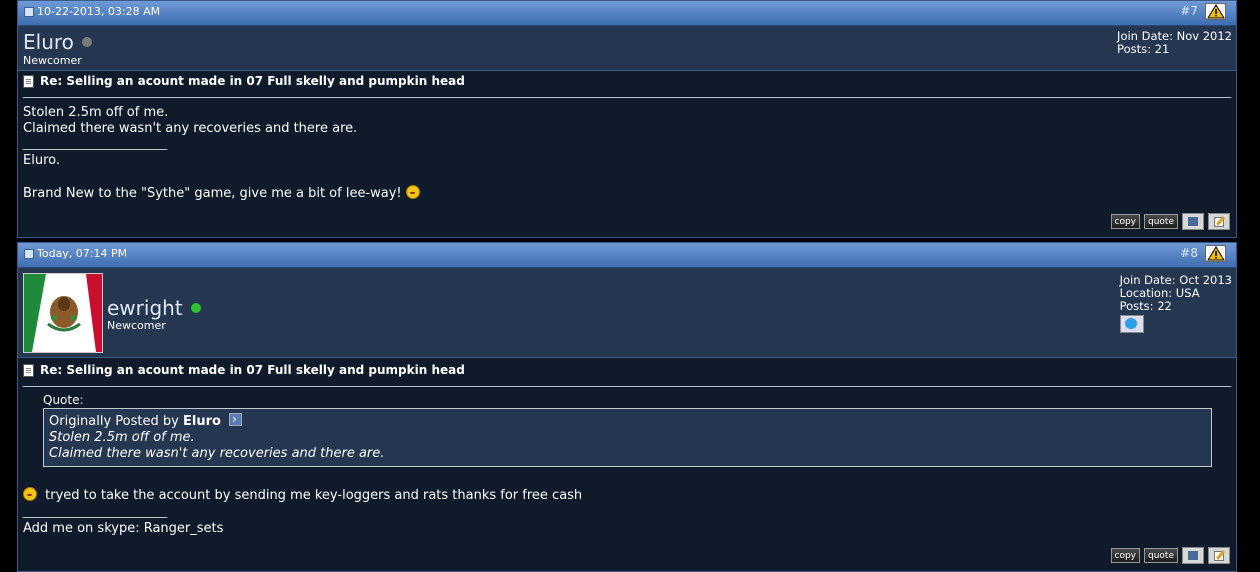 Image resolution: width=1260 pixels, height=572 pixels. What do you see at coordinates (1143, 49) in the screenshot?
I see `posts-count: Posts: 21` at bounding box center [1143, 49].